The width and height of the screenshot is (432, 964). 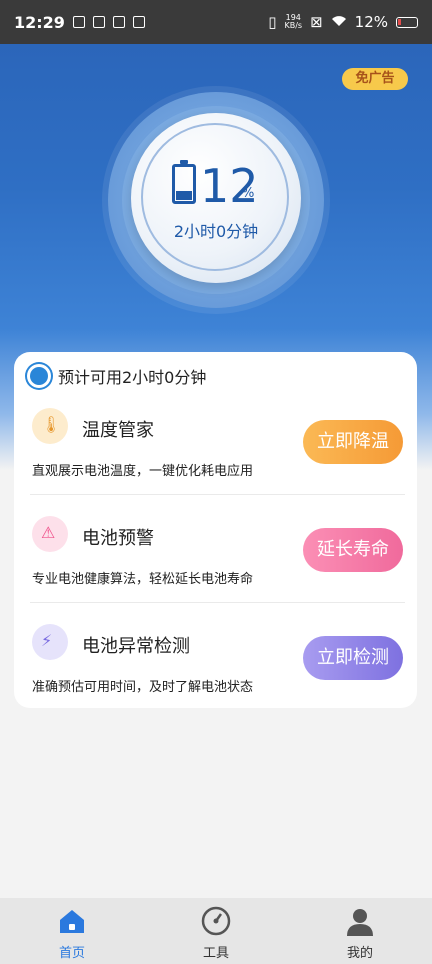 What do you see at coordinates (215, 953) in the screenshot?
I see `tab-label: 工具` at bounding box center [215, 953].